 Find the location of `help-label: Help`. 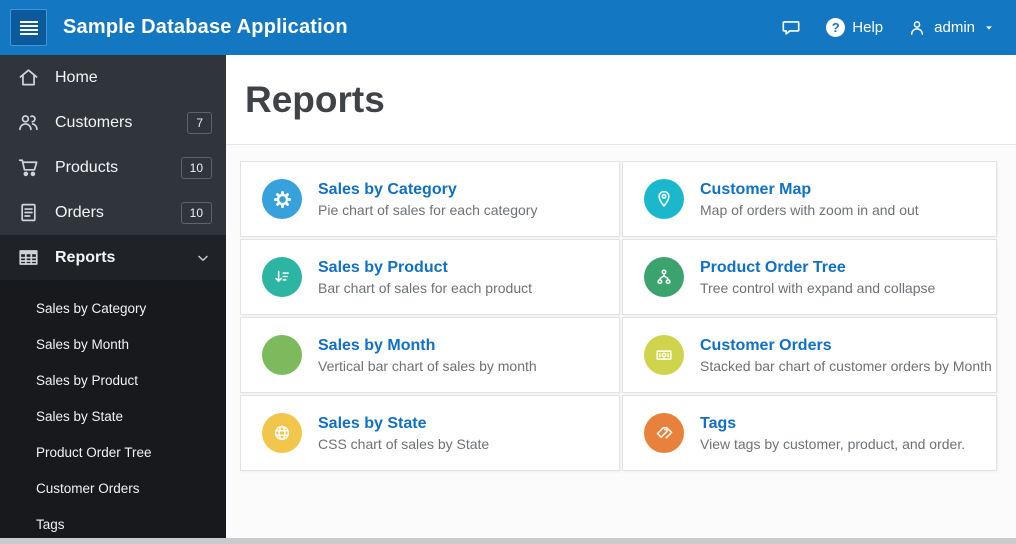

help-label: Help is located at coordinates (868, 27).